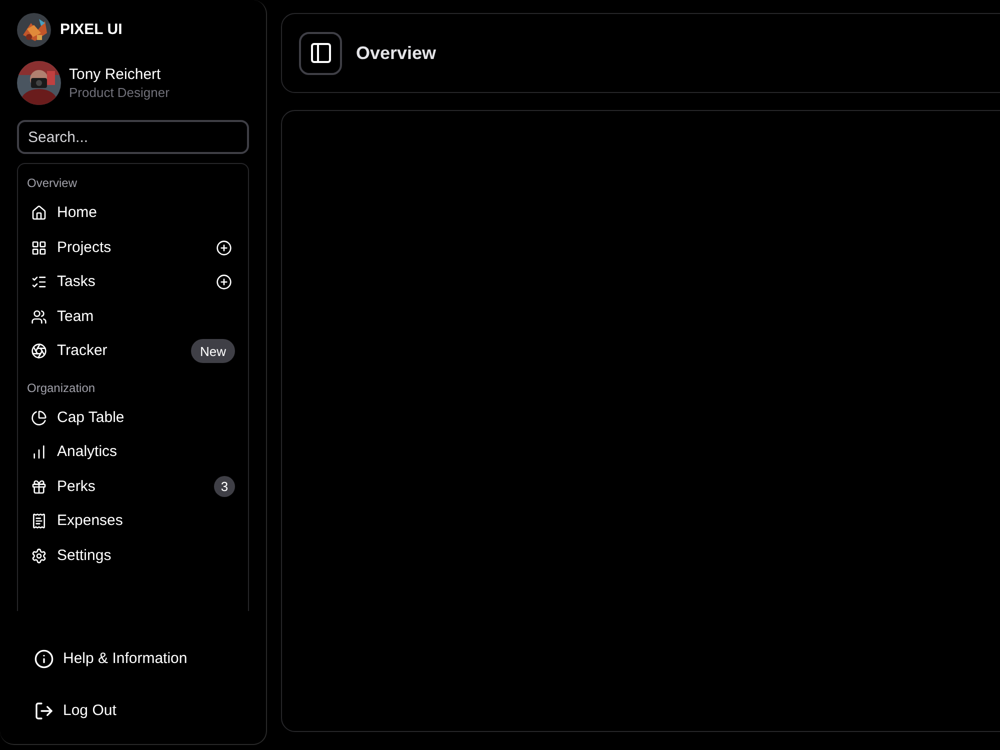  Describe the element at coordinates (39, 486) in the screenshot. I see `gift-icon` at that location.